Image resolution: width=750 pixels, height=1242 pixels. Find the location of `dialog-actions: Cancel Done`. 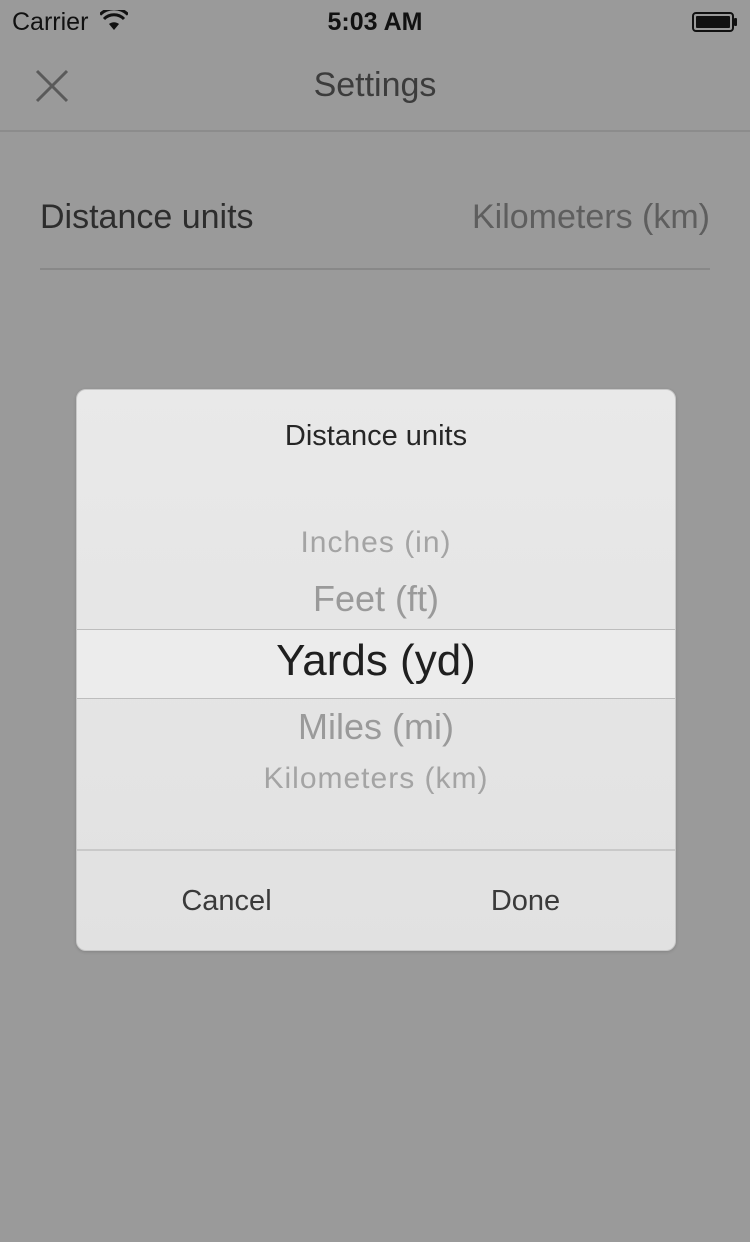

dialog-actions: Cancel Done is located at coordinates (376, 899).